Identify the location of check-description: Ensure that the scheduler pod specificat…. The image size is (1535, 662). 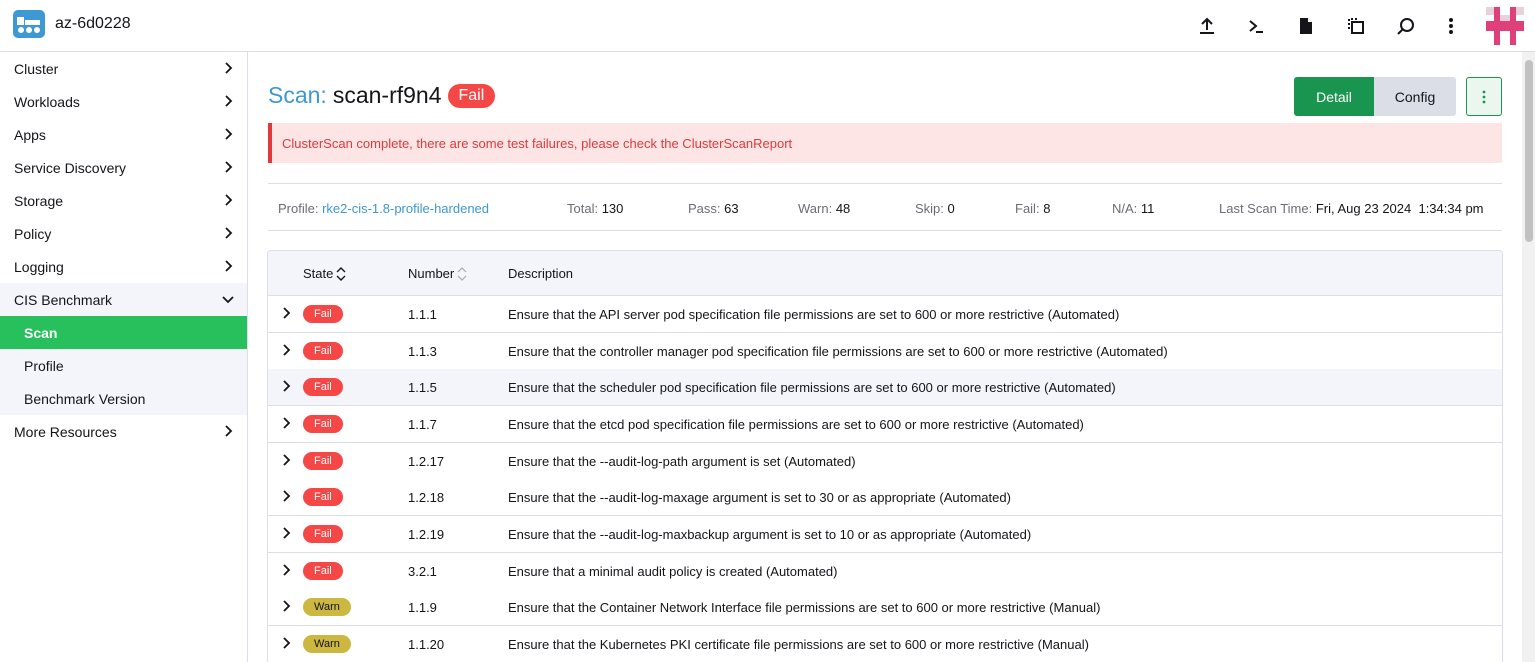
(812, 387).